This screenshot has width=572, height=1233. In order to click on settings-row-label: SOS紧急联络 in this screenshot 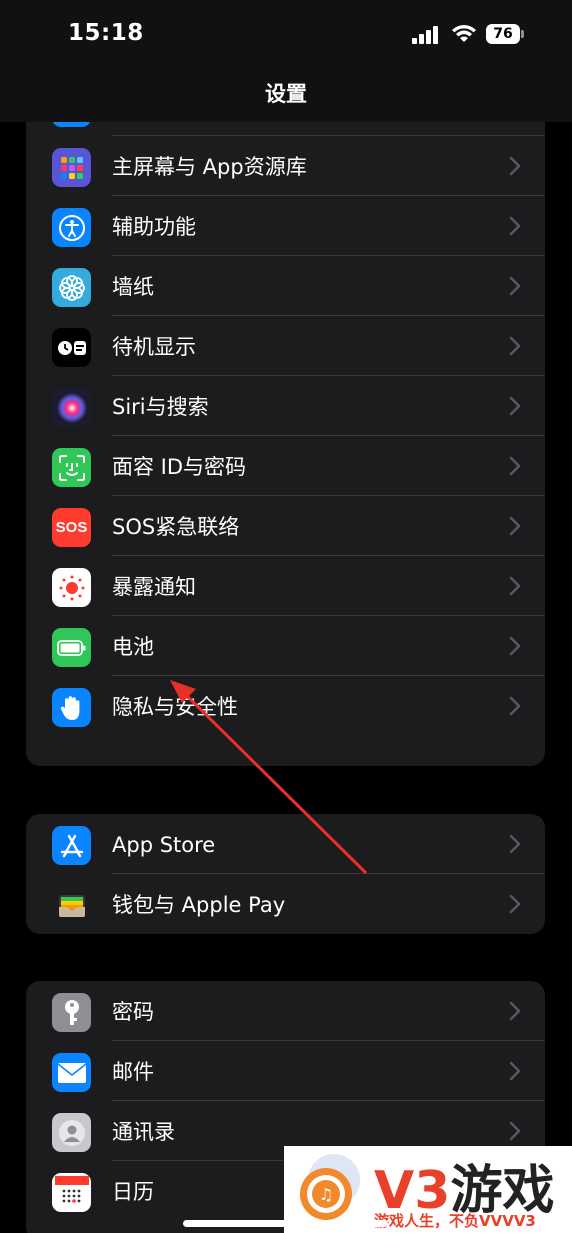, I will do `click(176, 527)`.